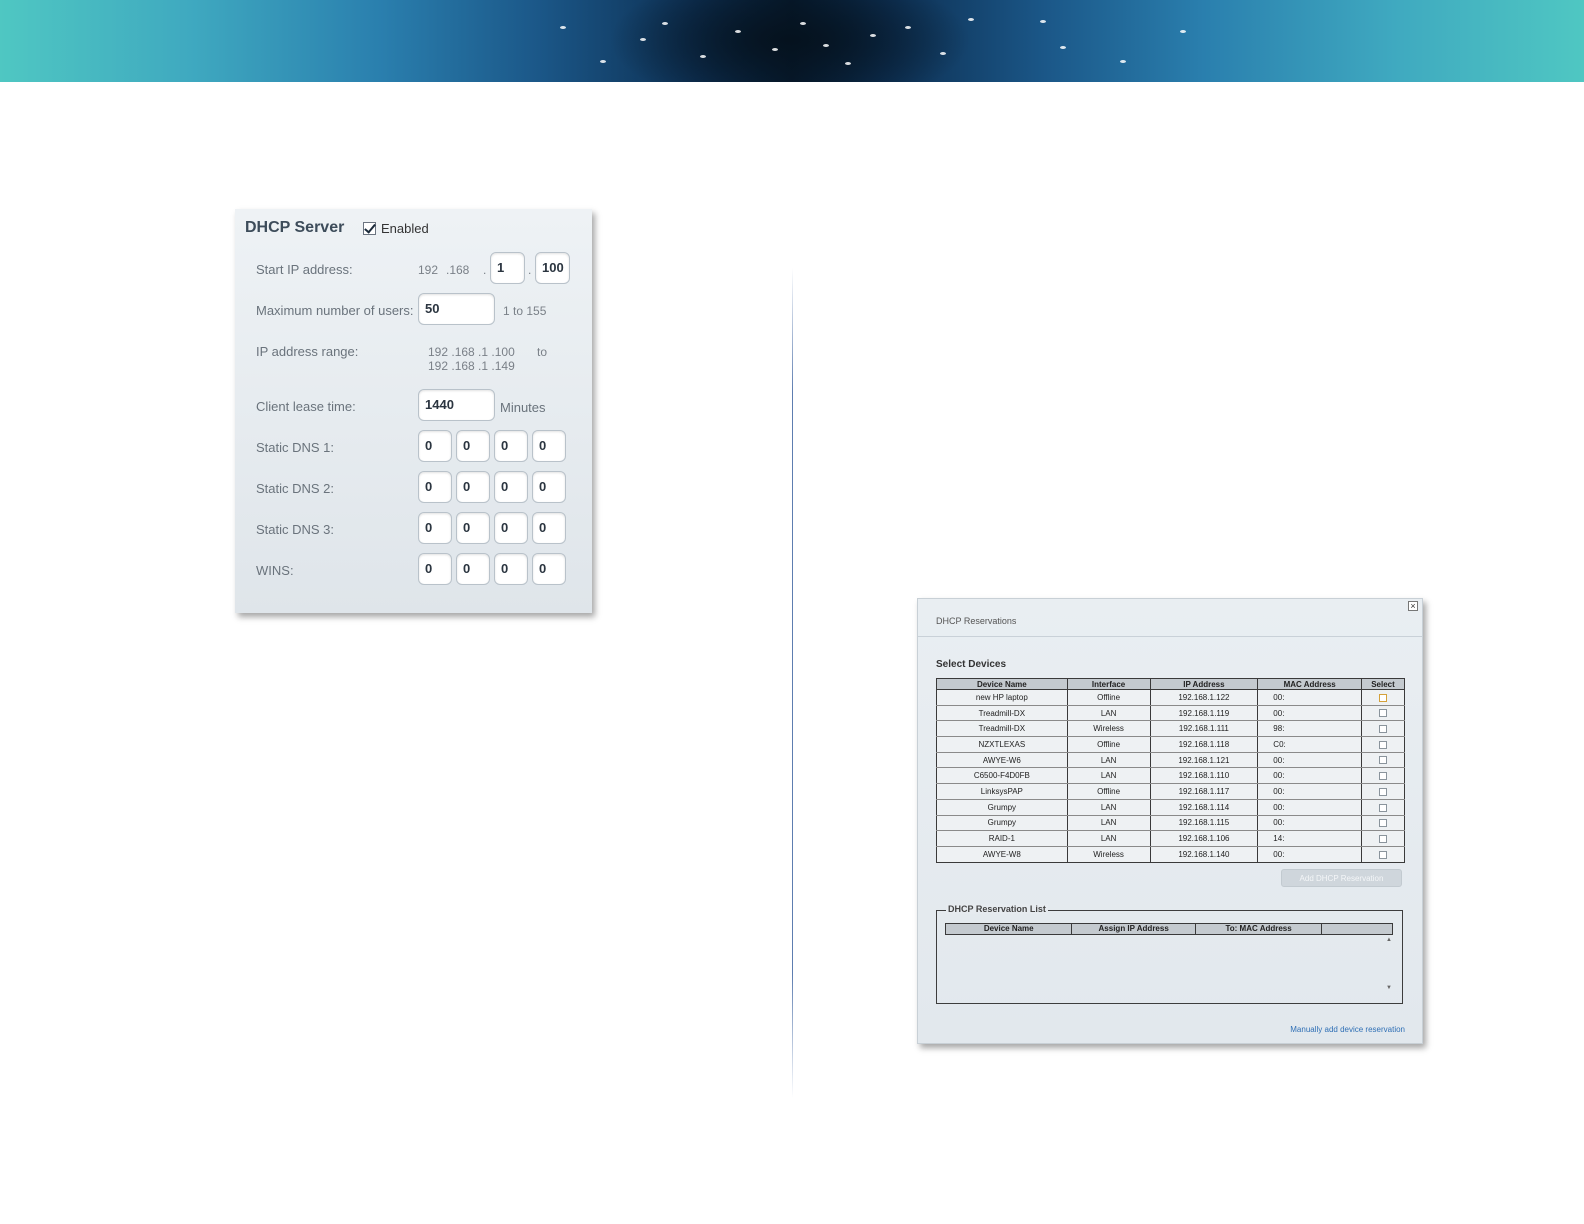  I want to click on device-row: AWYE-W8 Wireless 192.168.1.140 00:, so click(1170, 854).